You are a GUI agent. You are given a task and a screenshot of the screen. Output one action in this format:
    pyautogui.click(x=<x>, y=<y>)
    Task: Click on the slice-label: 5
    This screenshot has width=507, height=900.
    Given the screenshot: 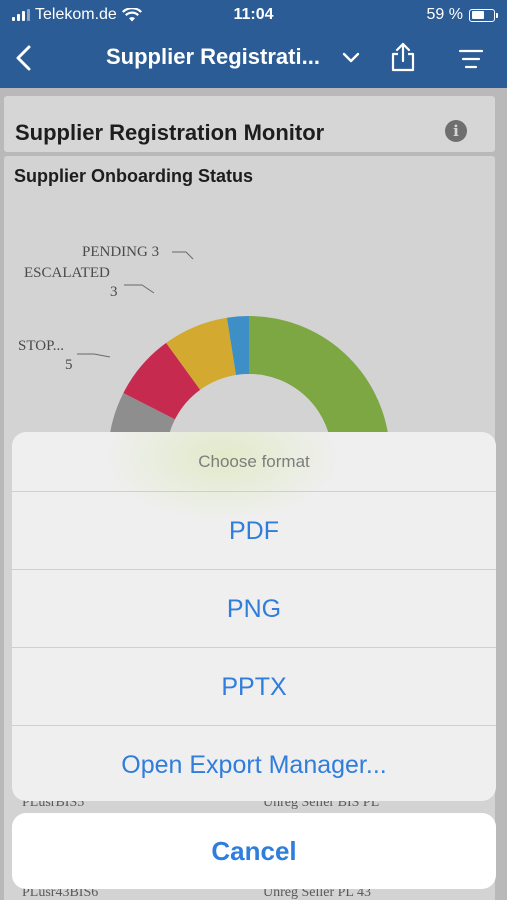 What is the action you would take?
    pyautogui.click(x=69, y=365)
    